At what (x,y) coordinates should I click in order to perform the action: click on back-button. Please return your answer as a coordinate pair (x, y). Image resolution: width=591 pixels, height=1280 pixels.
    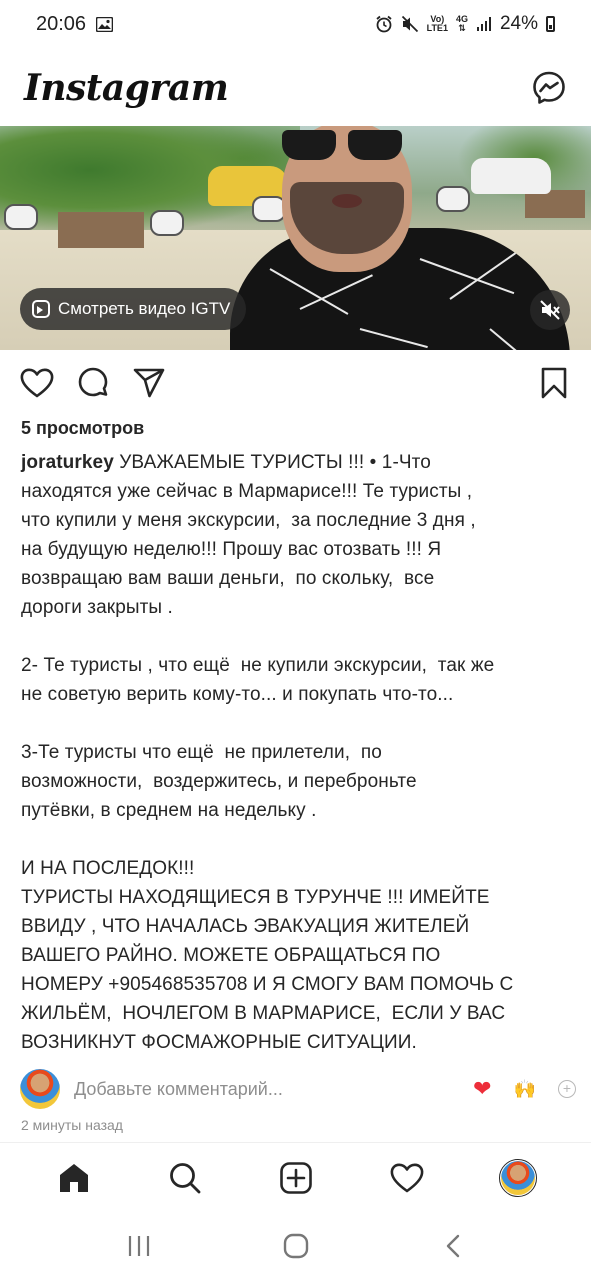
    Looking at the image, I should click on (453, 1246).